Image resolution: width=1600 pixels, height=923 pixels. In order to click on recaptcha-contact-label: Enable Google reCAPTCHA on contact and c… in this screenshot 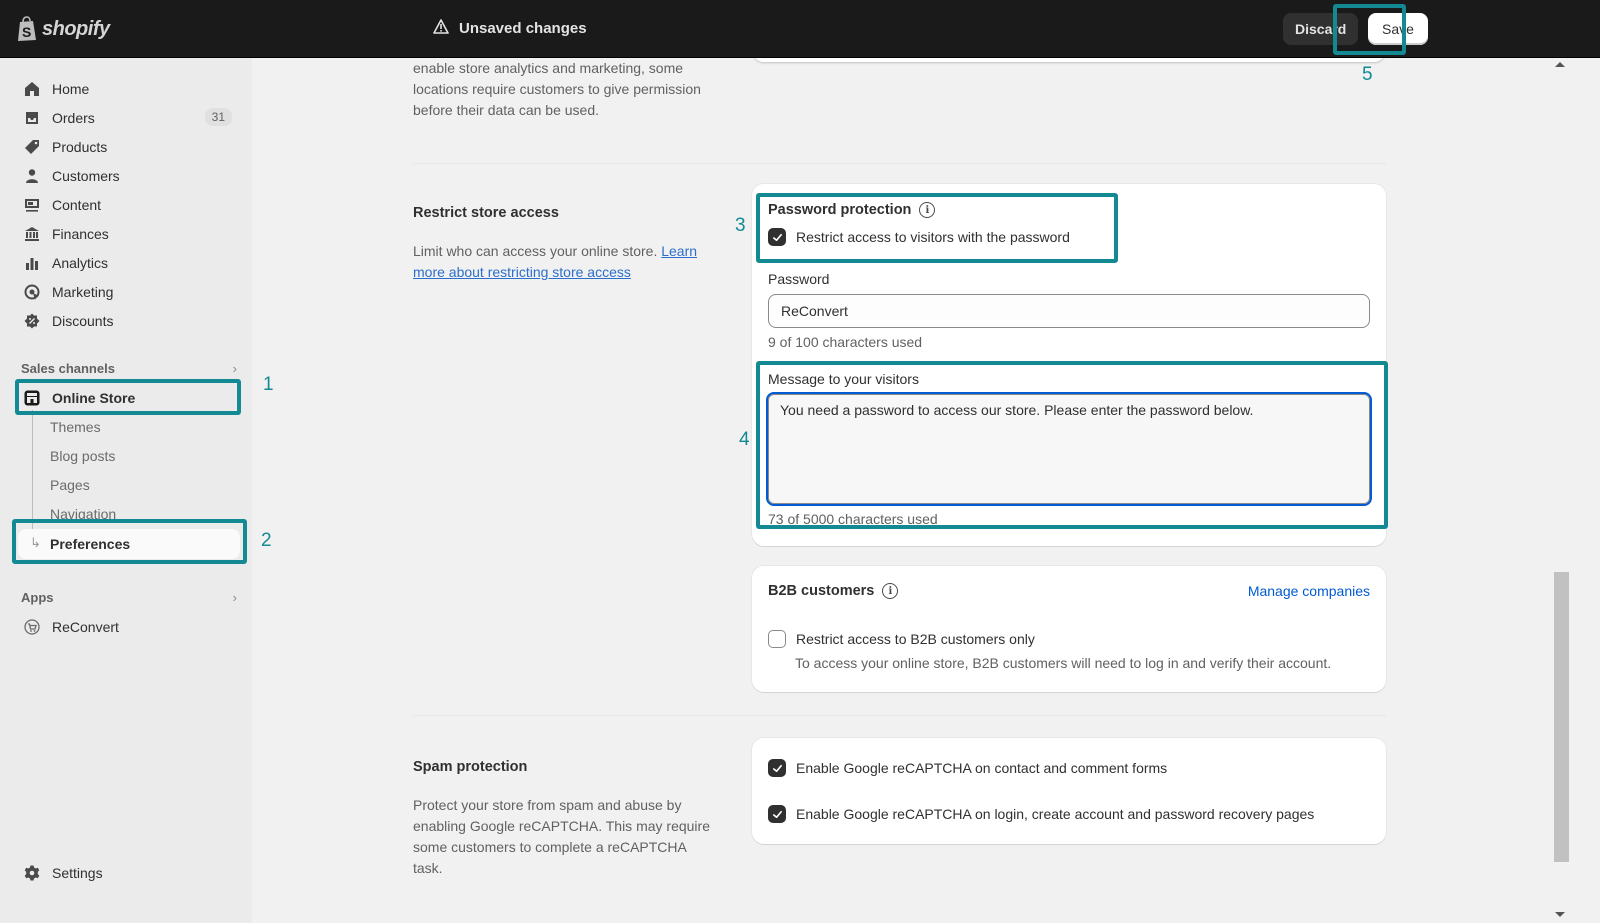, I will do `click(982, 768)`.